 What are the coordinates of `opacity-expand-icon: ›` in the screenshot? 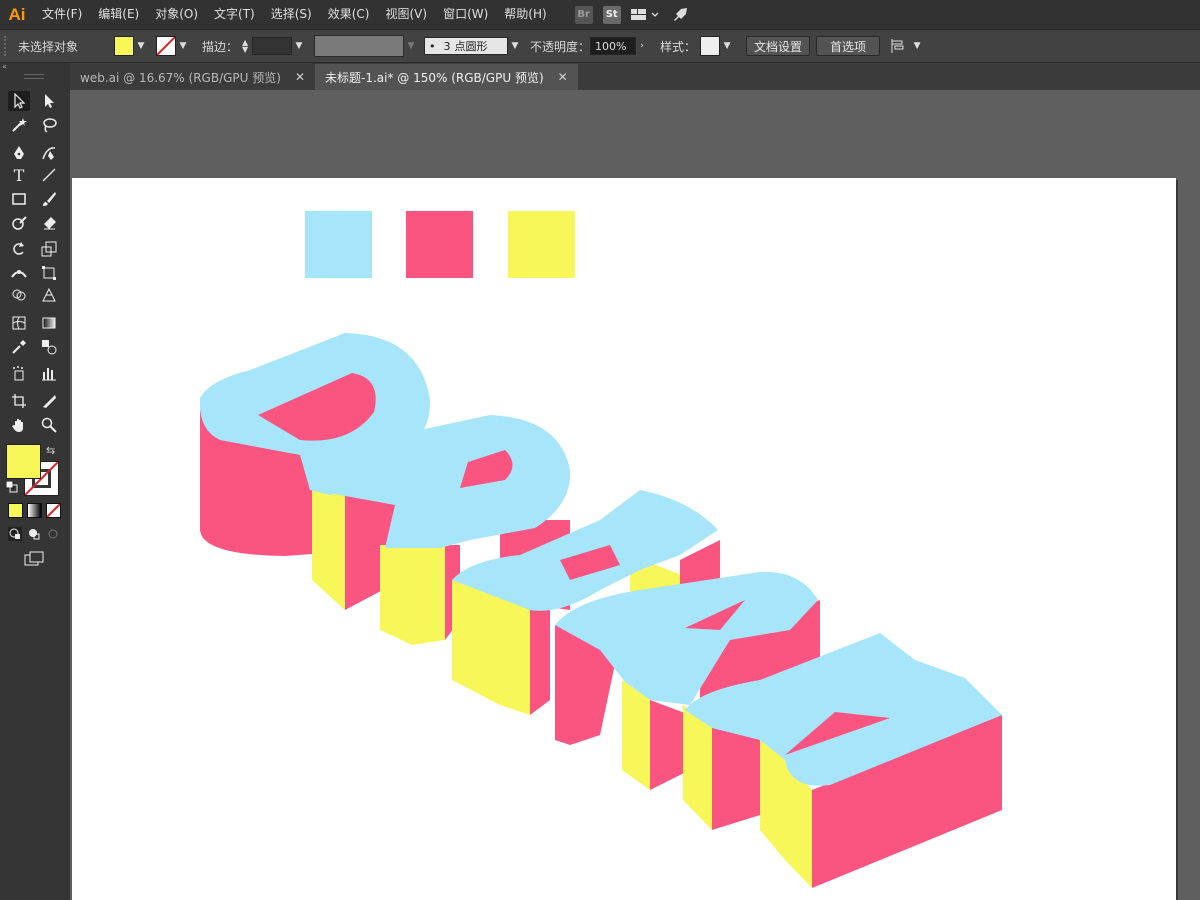 It's located at (642, 46).